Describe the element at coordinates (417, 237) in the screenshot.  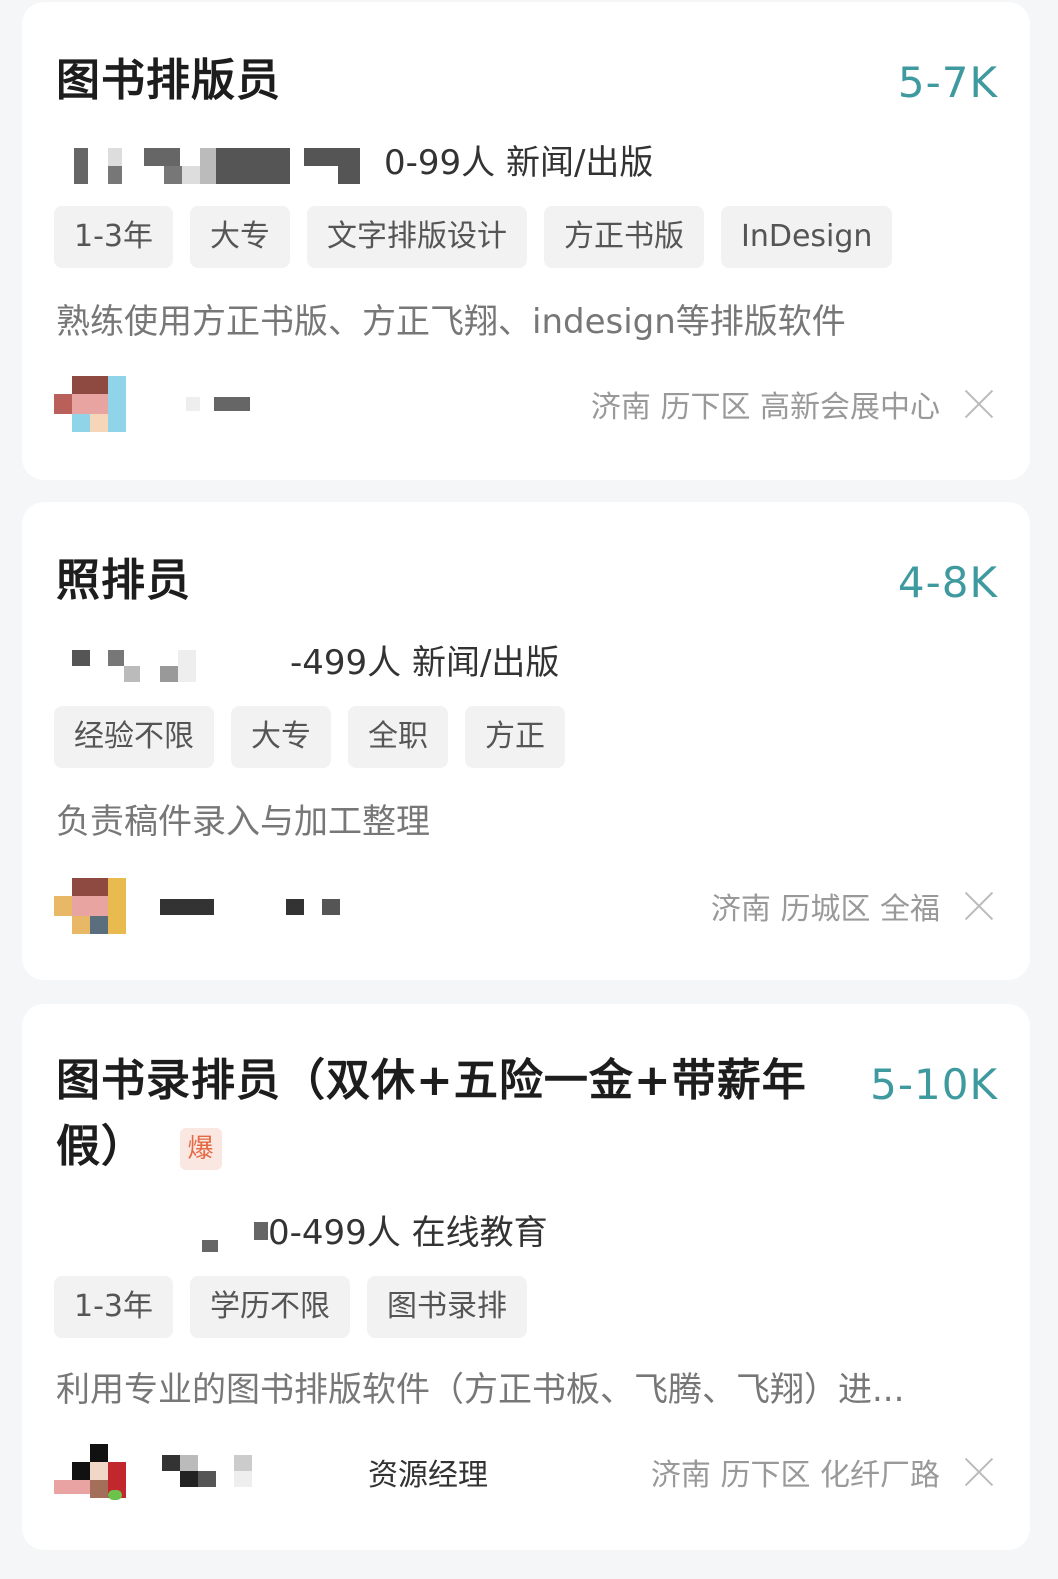
I see `tag: 文字排版设计` at that location.